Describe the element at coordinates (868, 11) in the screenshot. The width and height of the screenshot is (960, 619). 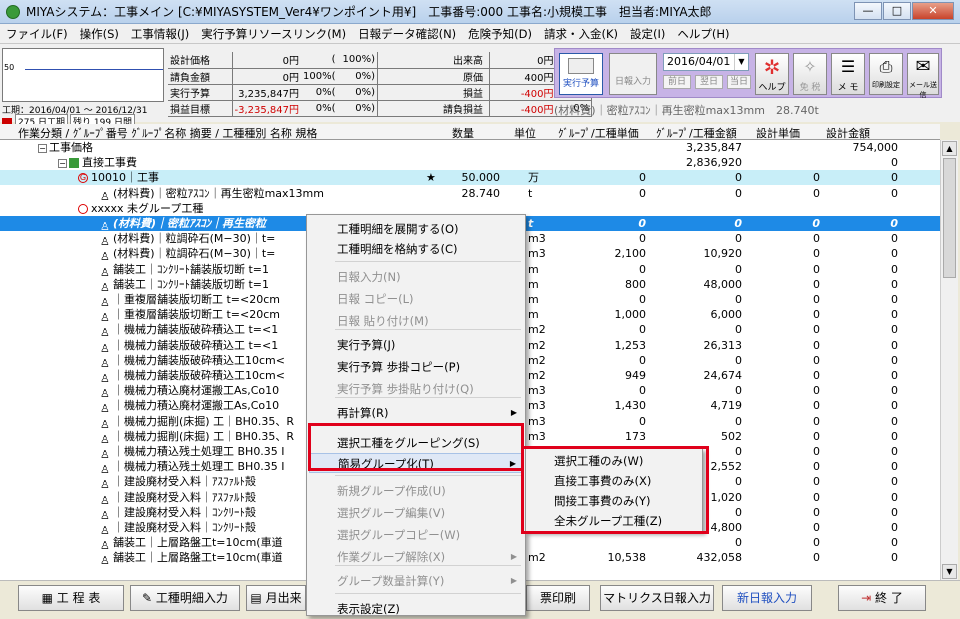
I see `minimize-button: —` at that location.